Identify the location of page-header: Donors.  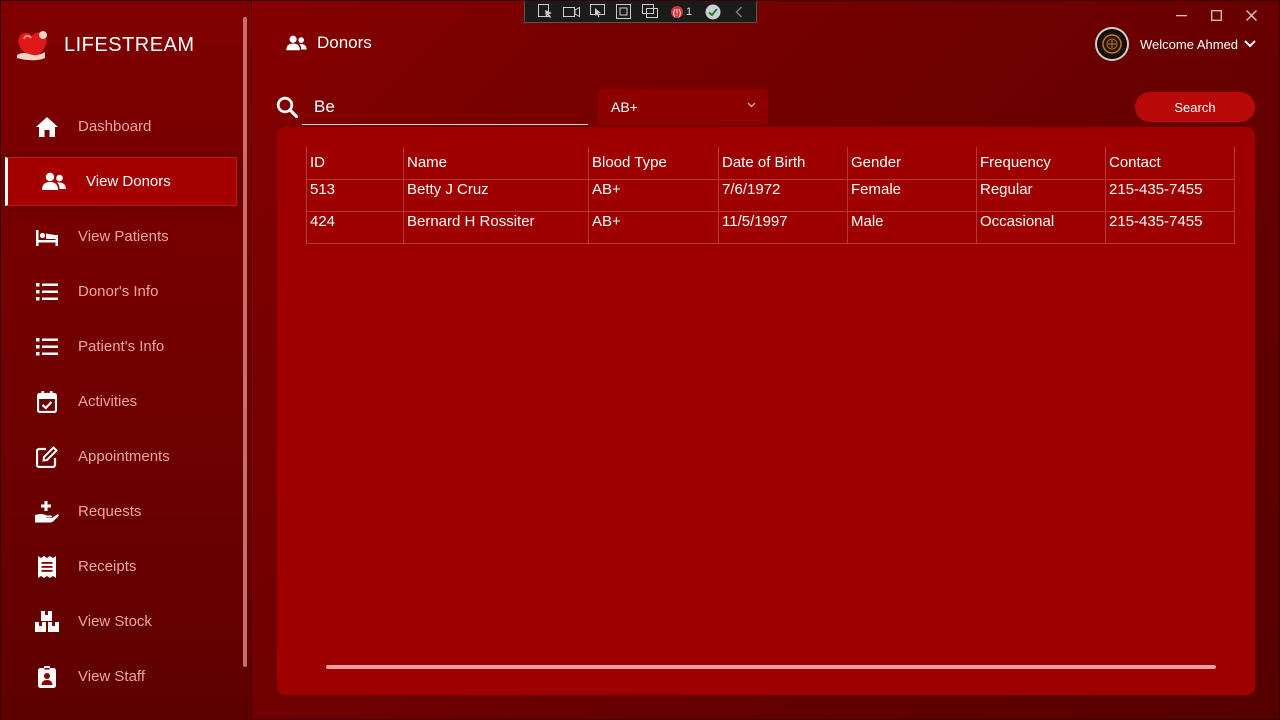
(329, 43).